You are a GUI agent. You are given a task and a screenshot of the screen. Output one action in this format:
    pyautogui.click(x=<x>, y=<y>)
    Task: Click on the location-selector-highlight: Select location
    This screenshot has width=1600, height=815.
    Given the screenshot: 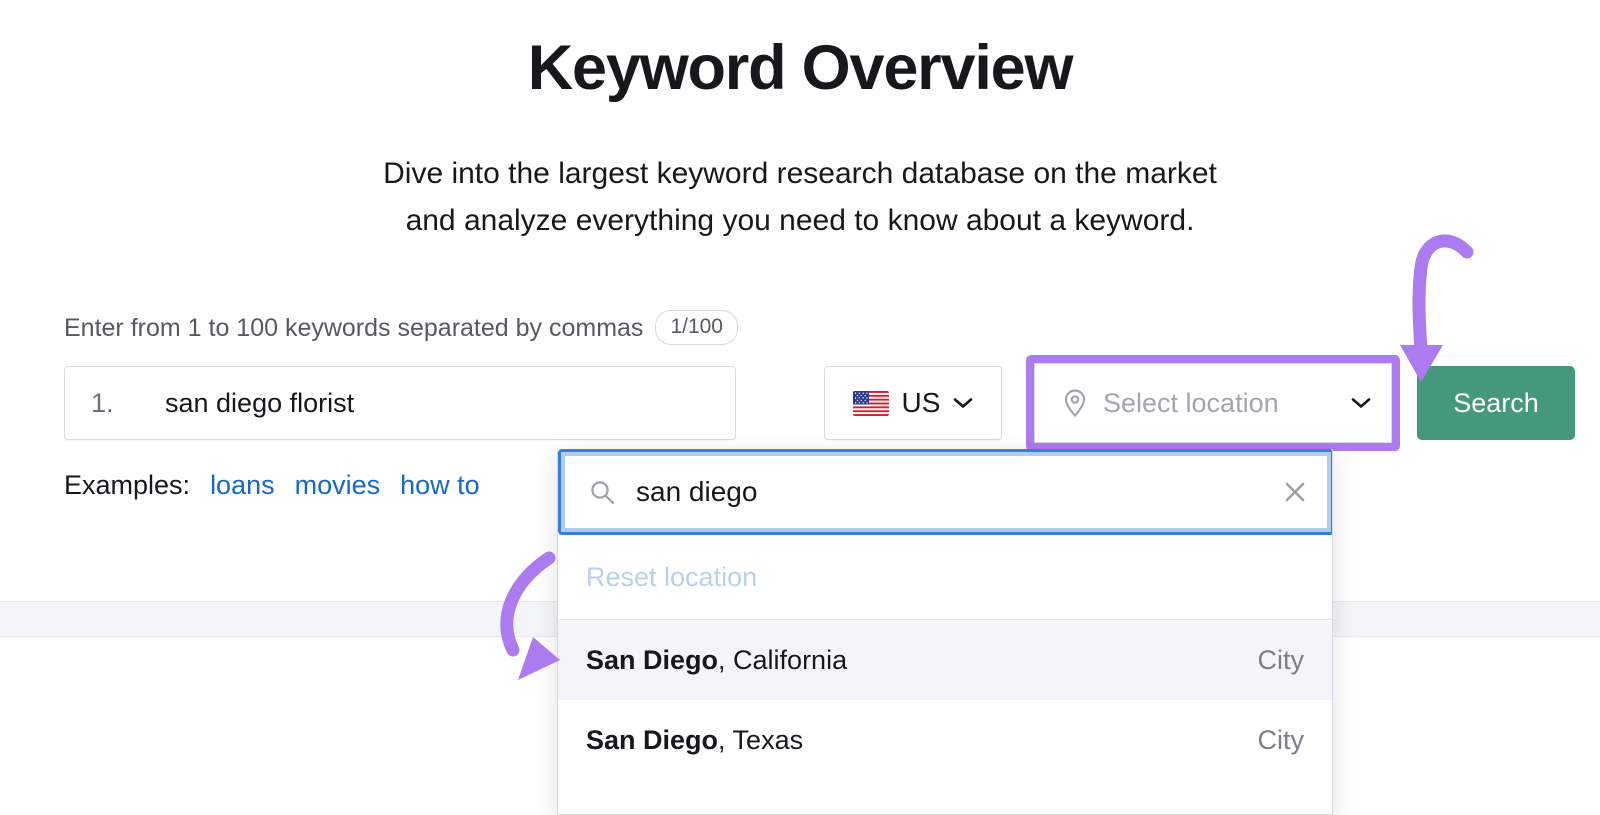 What is the action you would take?
    pyautogui.click(x=1213, y=403)
    